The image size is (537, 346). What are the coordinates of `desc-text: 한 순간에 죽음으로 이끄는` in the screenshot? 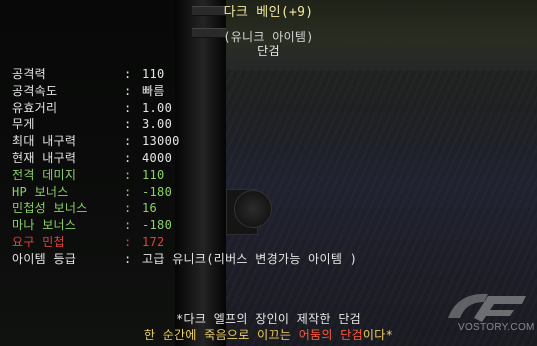 It's located at (221, 335).